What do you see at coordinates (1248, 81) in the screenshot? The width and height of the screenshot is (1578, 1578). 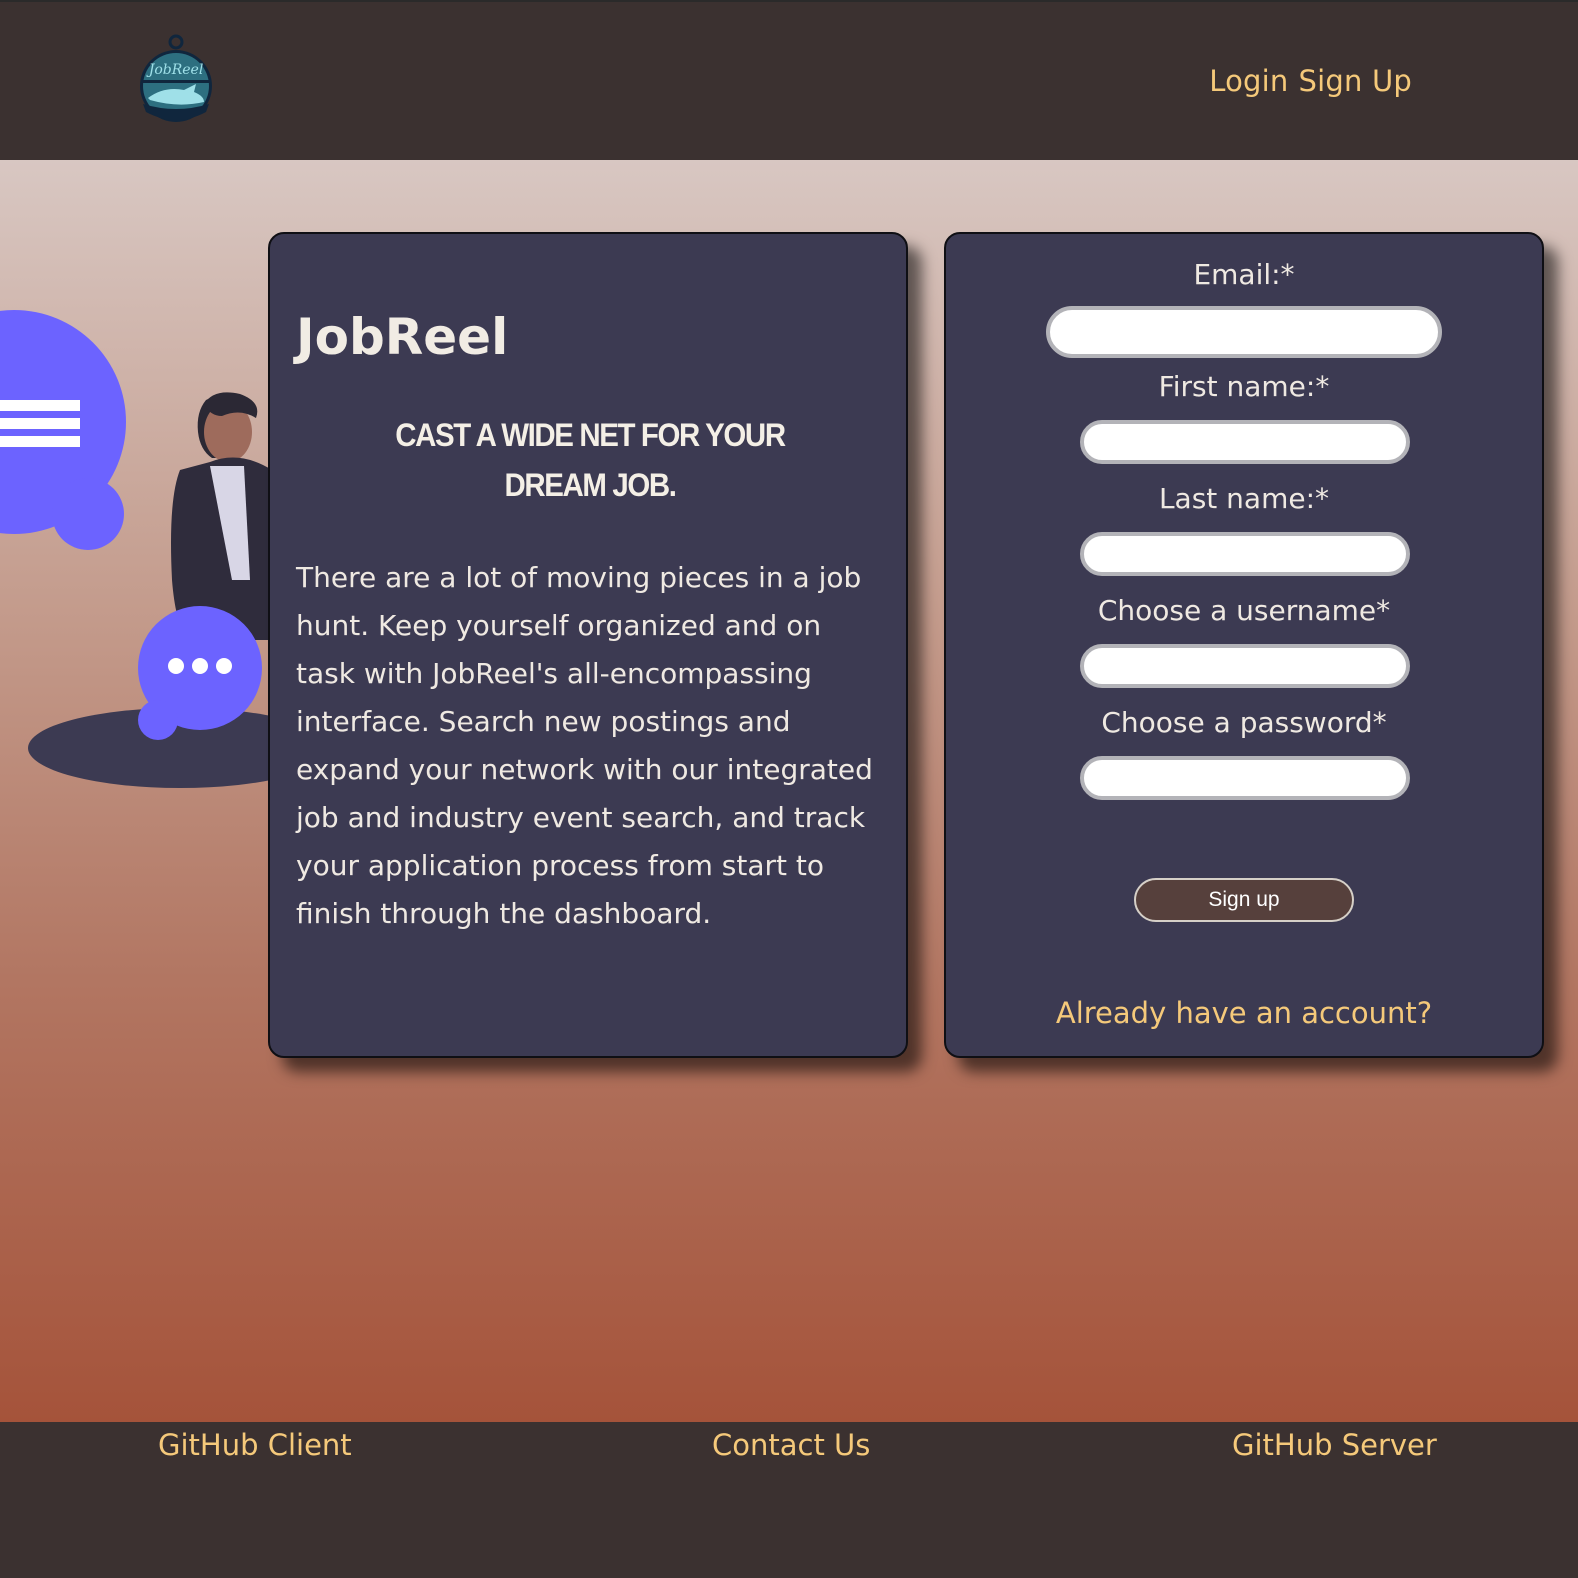 I see `nav-login-link: Login` at bounding box center [1248, 81].